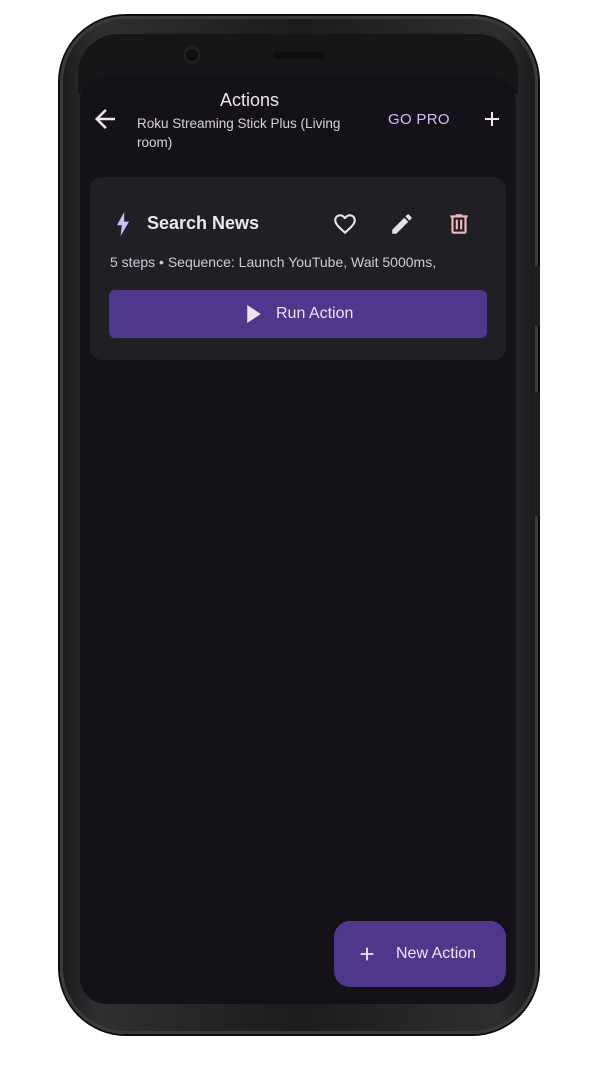  Describe the element at coordinates (299, 55) in the screenshot. I see `earpiece-speaker` at that location.